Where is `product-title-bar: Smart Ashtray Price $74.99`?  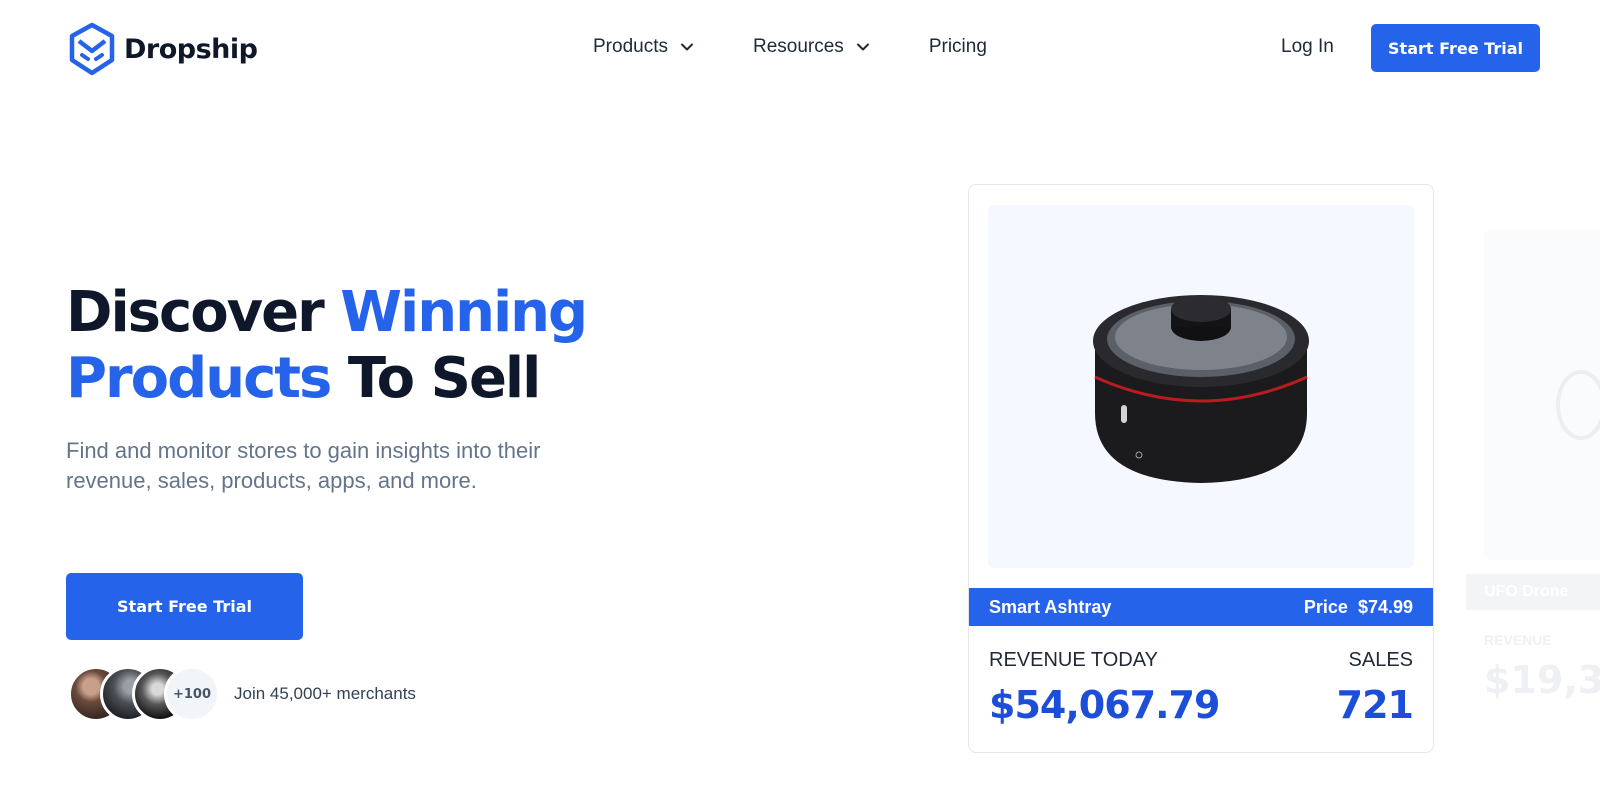 product-title-bar: Smart Ashtray Price $74.99 is located at coordinates (1201, 607).